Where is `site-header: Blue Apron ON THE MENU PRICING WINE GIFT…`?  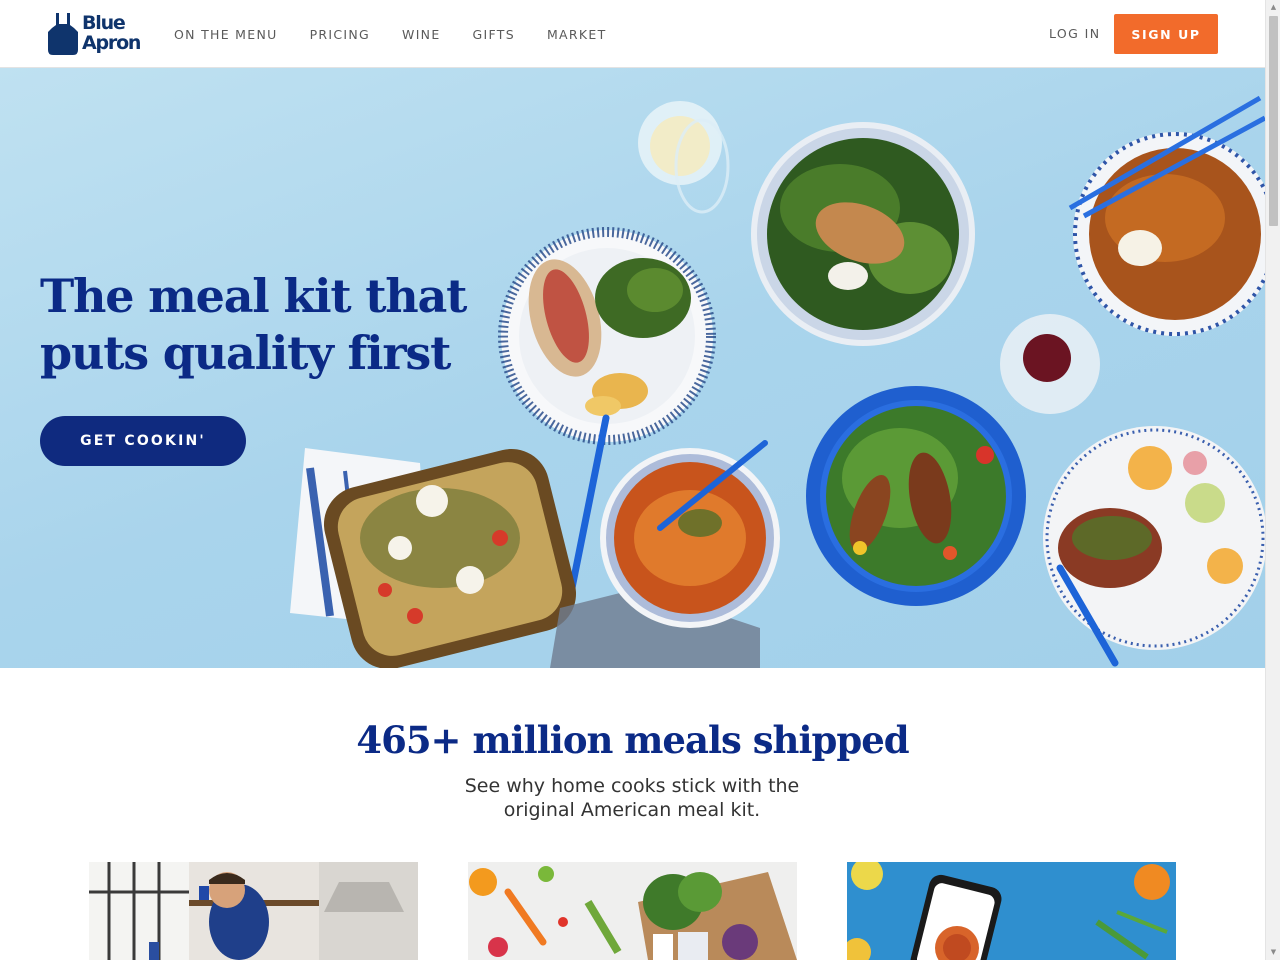 site-header: Blue Apron ON THE MENU PRICING WINE GIFT… is located at coordinates (632, 34).